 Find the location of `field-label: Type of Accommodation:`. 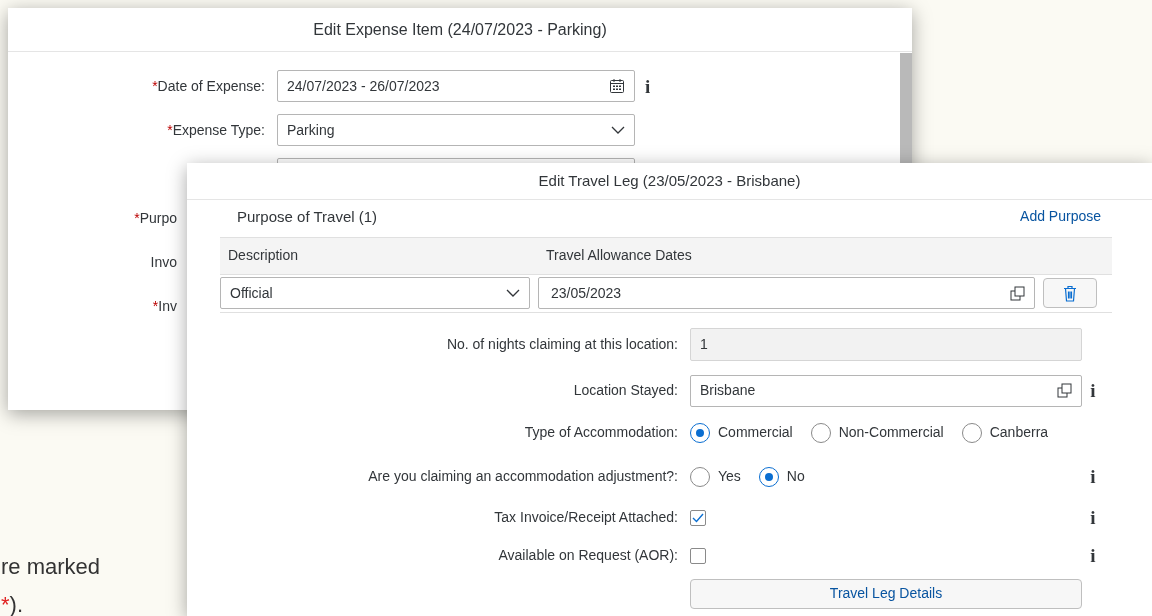

field-label: Type of Accommodation: is located at coordinates (601, 432).